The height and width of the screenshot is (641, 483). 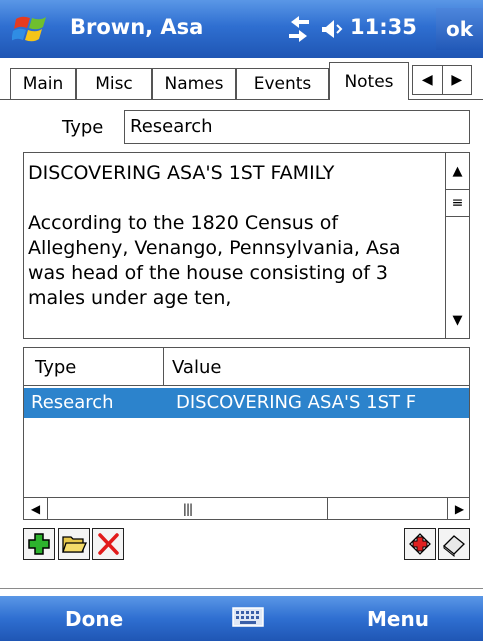 I want to click on keyboard-icon, so click(x=248, y=617).